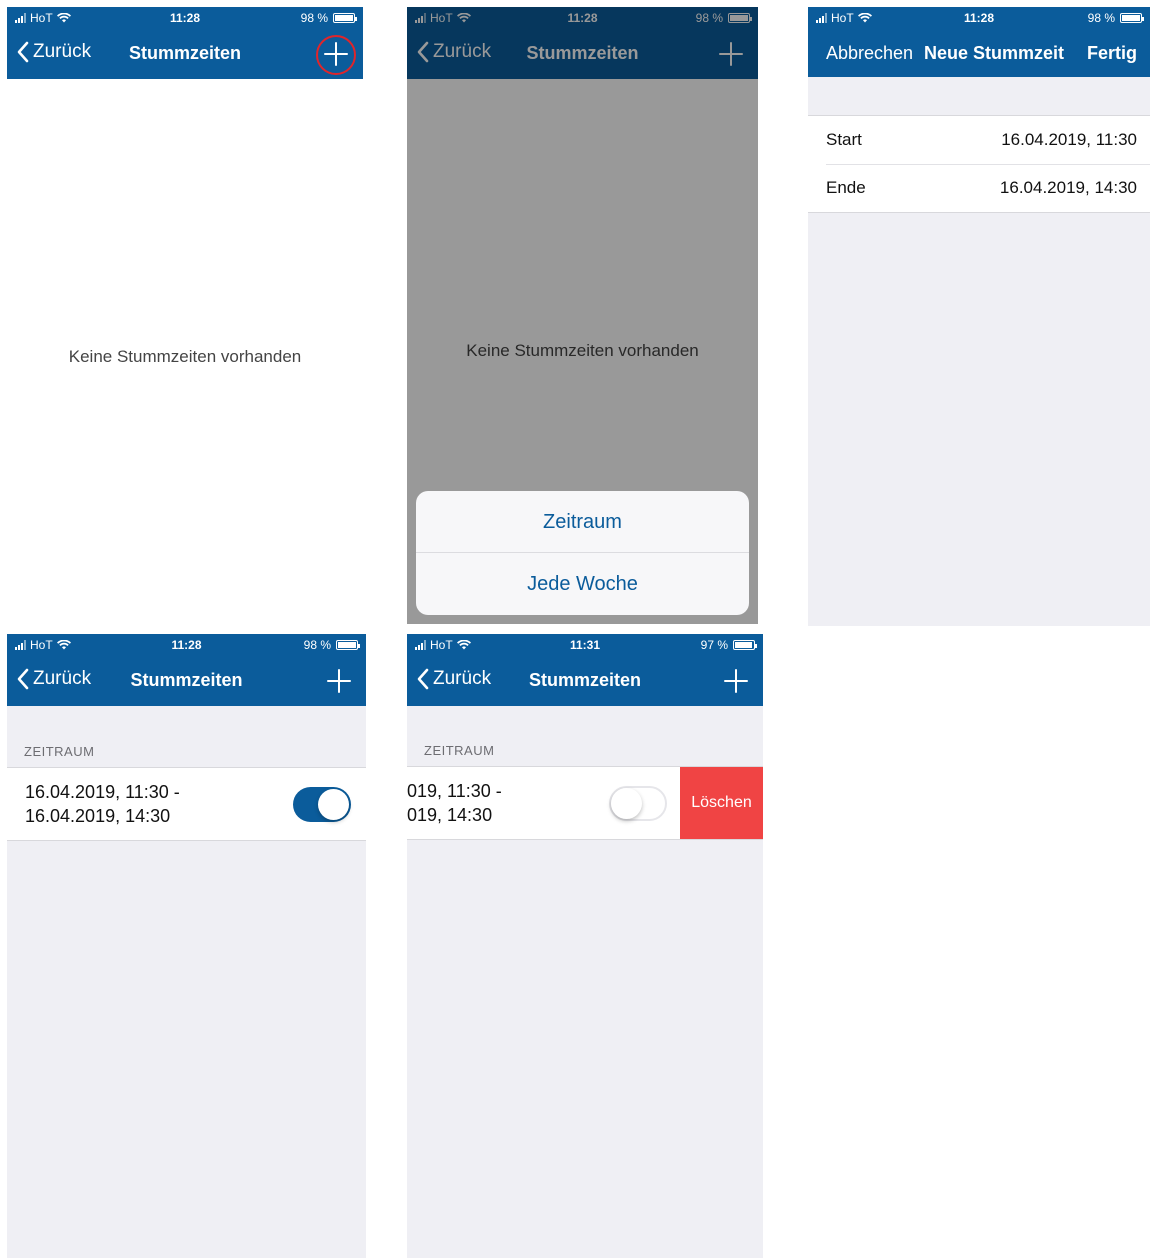  What do you see at coordinates (1112, 53) in the screenshot?
I see `done-button: Fertig` at bounding box center [1112, 53].